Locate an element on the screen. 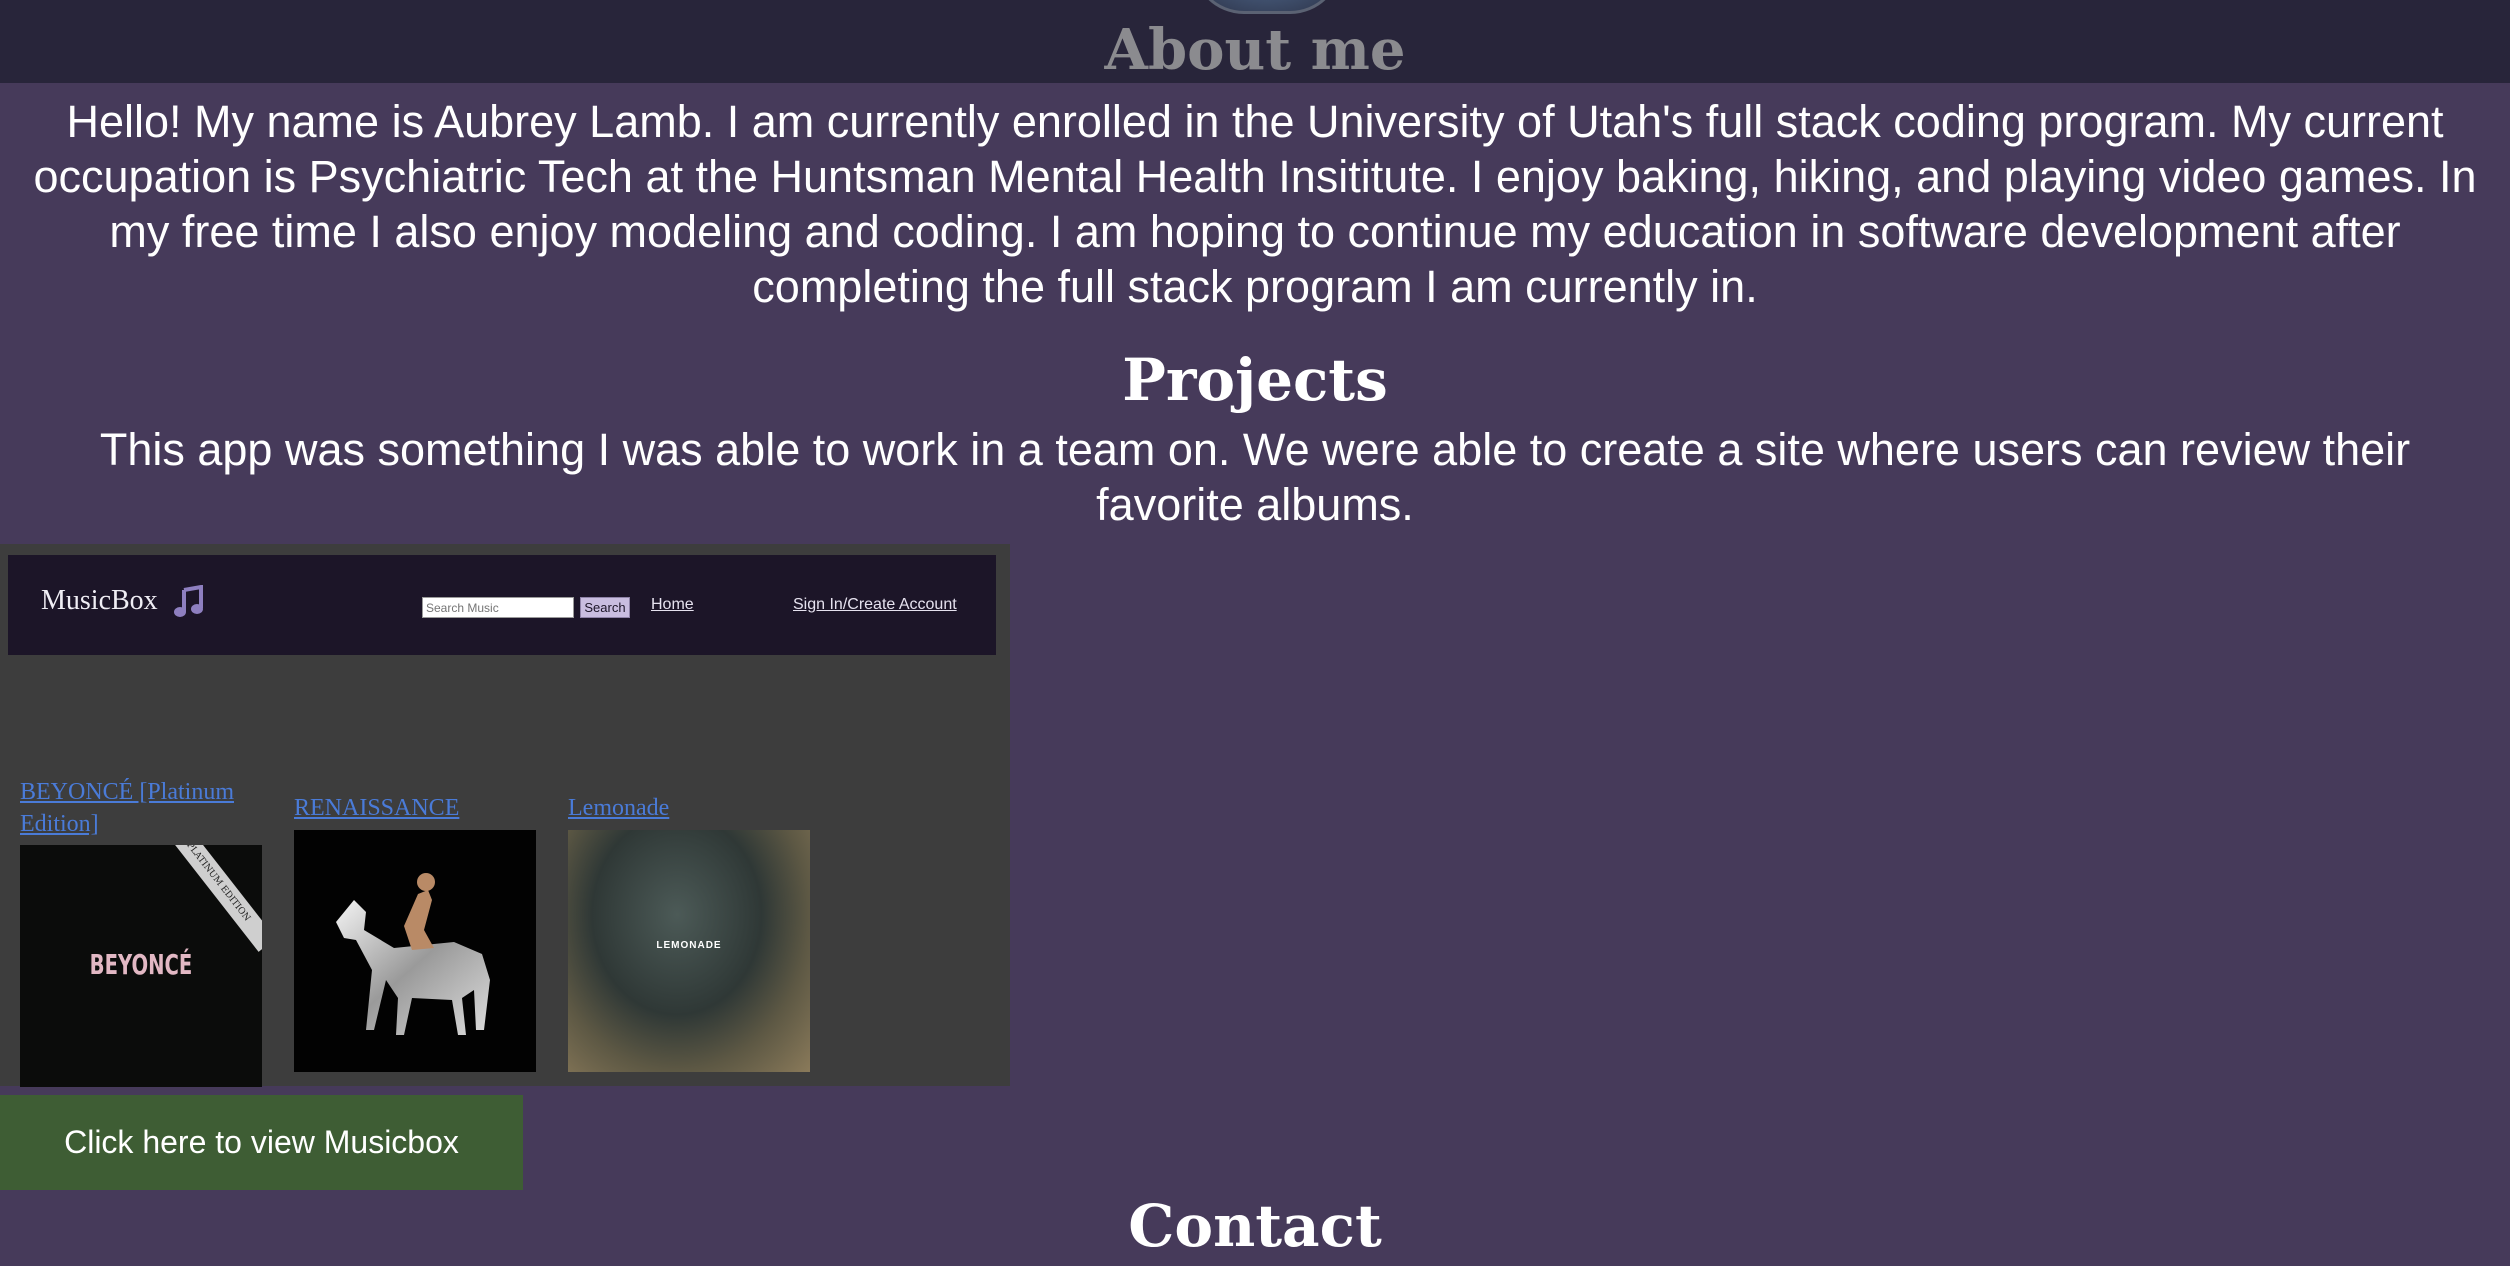 This screenshot has height=1266, width=2510. screenshot-search-button: Search is located at coordinates (605, 607).